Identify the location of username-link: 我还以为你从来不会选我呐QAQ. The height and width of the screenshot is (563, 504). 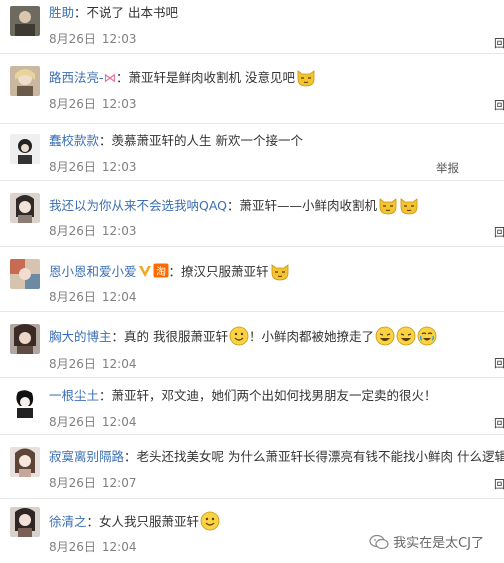
(138, 205).